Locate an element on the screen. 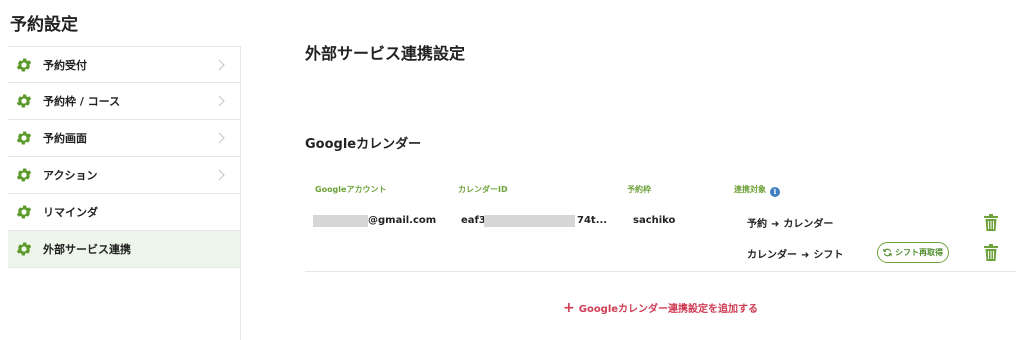 The width and height of the screenshot is (1024, 340). target-from: 予約 is located at coordinates (757, 224).